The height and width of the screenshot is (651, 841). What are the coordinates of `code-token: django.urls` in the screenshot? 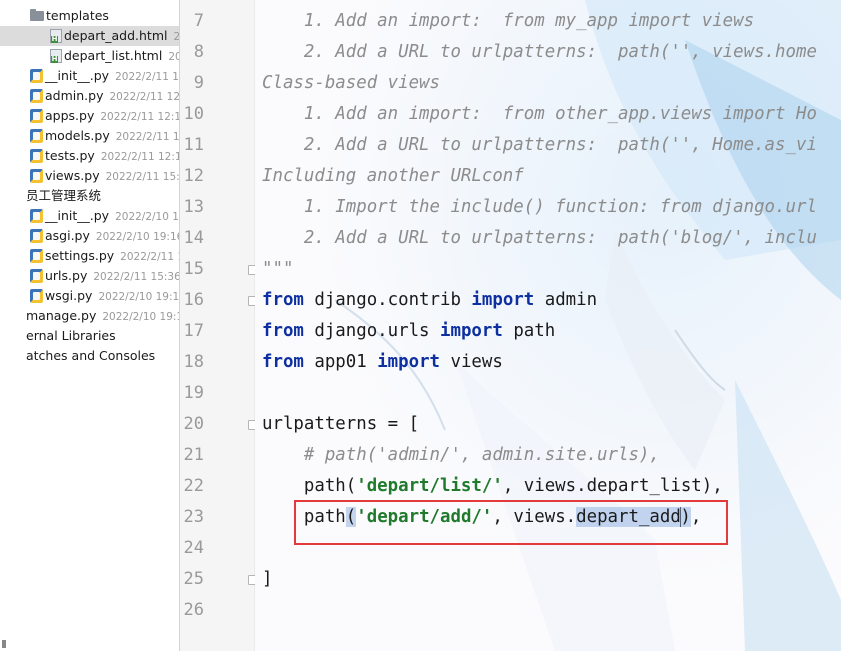 It's located at (372, 331).